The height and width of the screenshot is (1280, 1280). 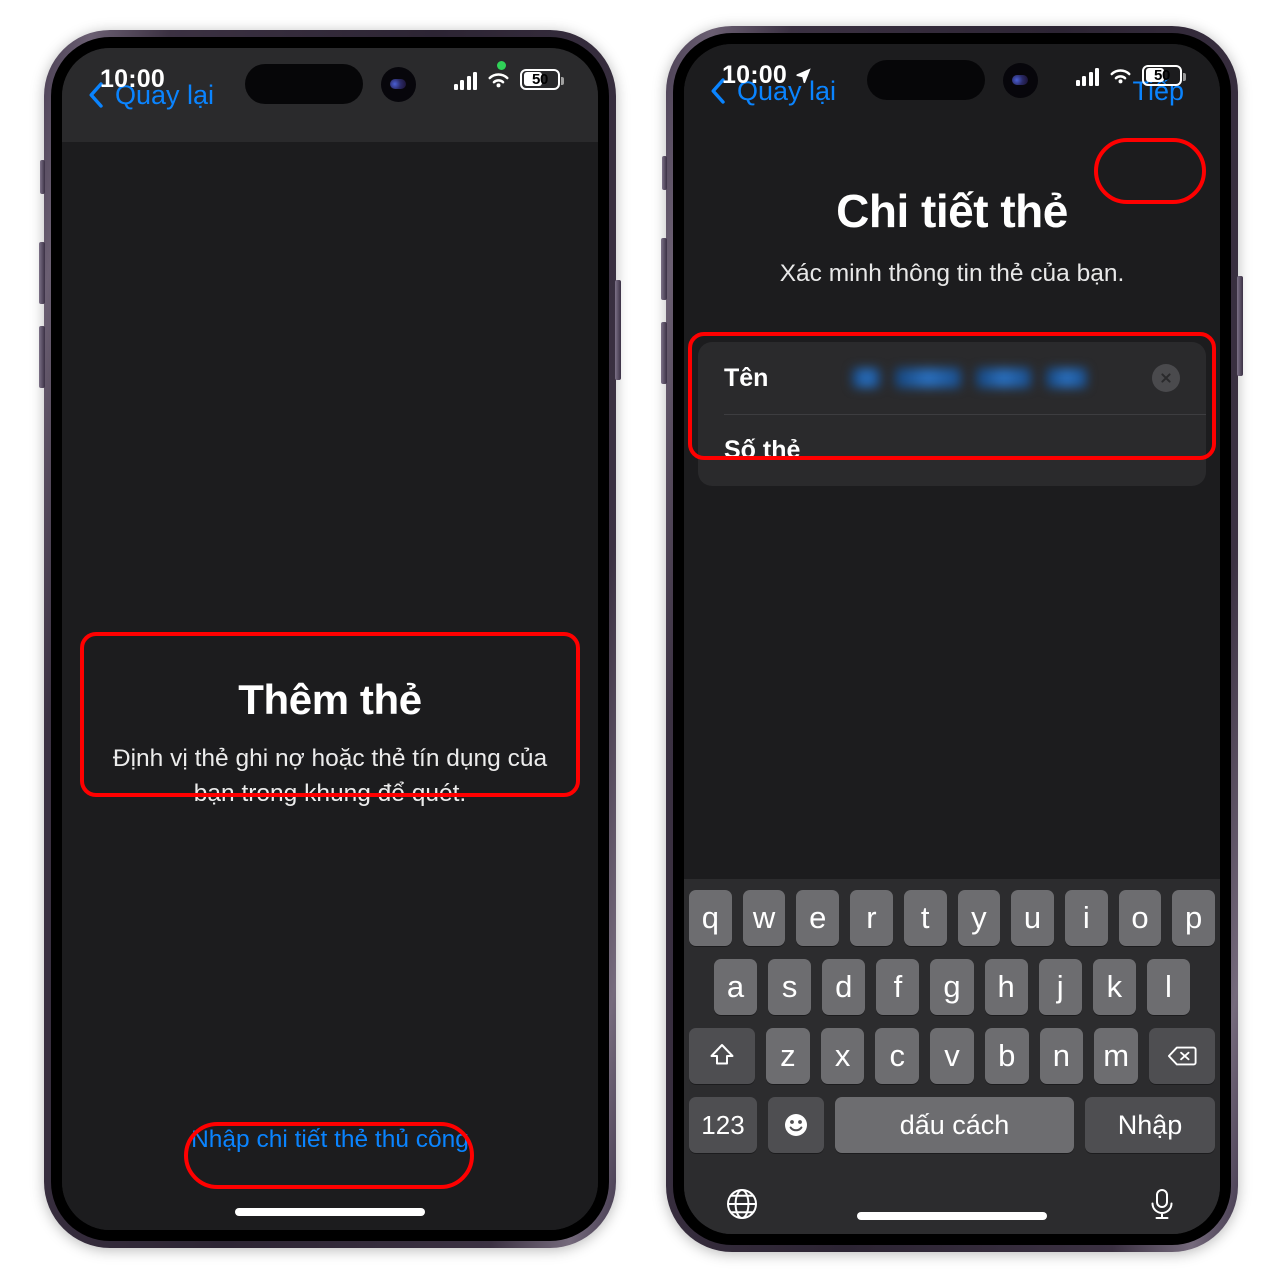 What do you see at coordinates (746, 377) in the screenshot?
I see `name-field-label: Tên` at bounding box center [746, 377].